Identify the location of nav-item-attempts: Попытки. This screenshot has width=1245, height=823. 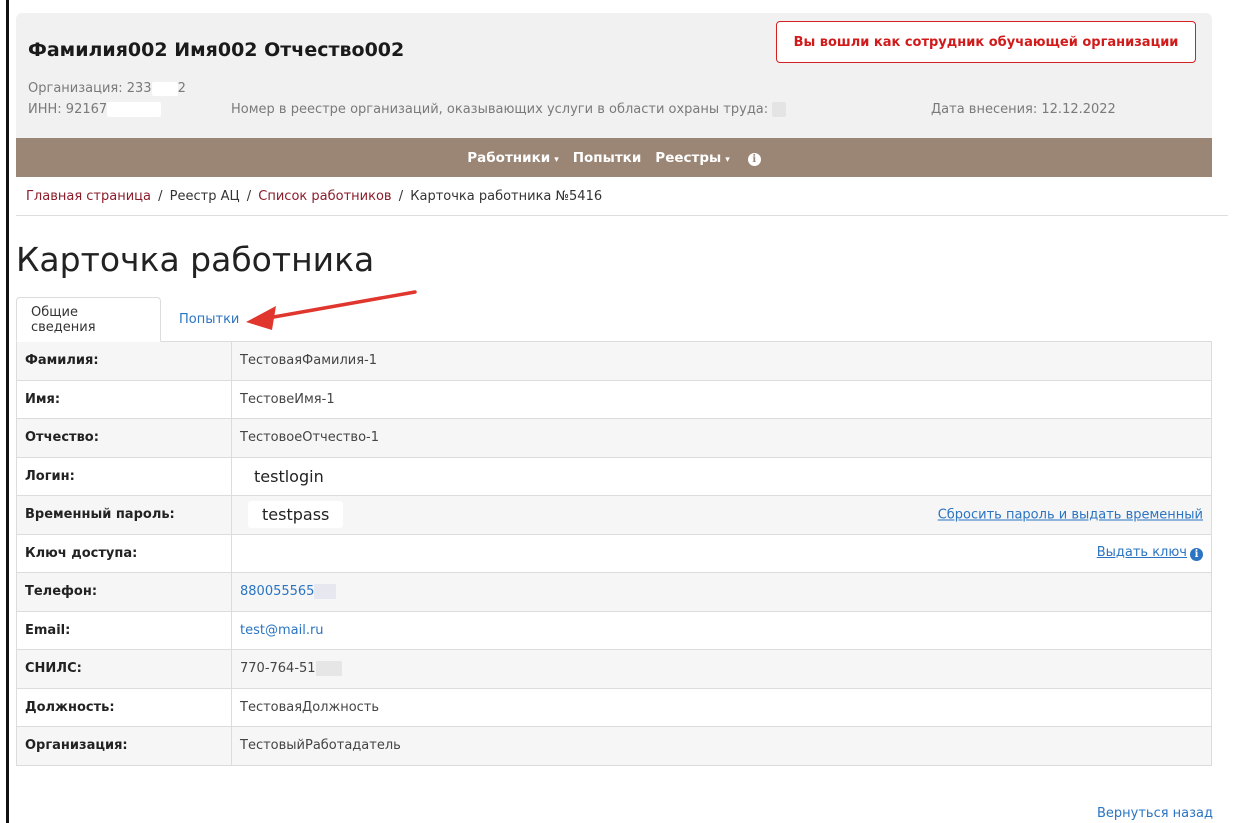
(607, 158).